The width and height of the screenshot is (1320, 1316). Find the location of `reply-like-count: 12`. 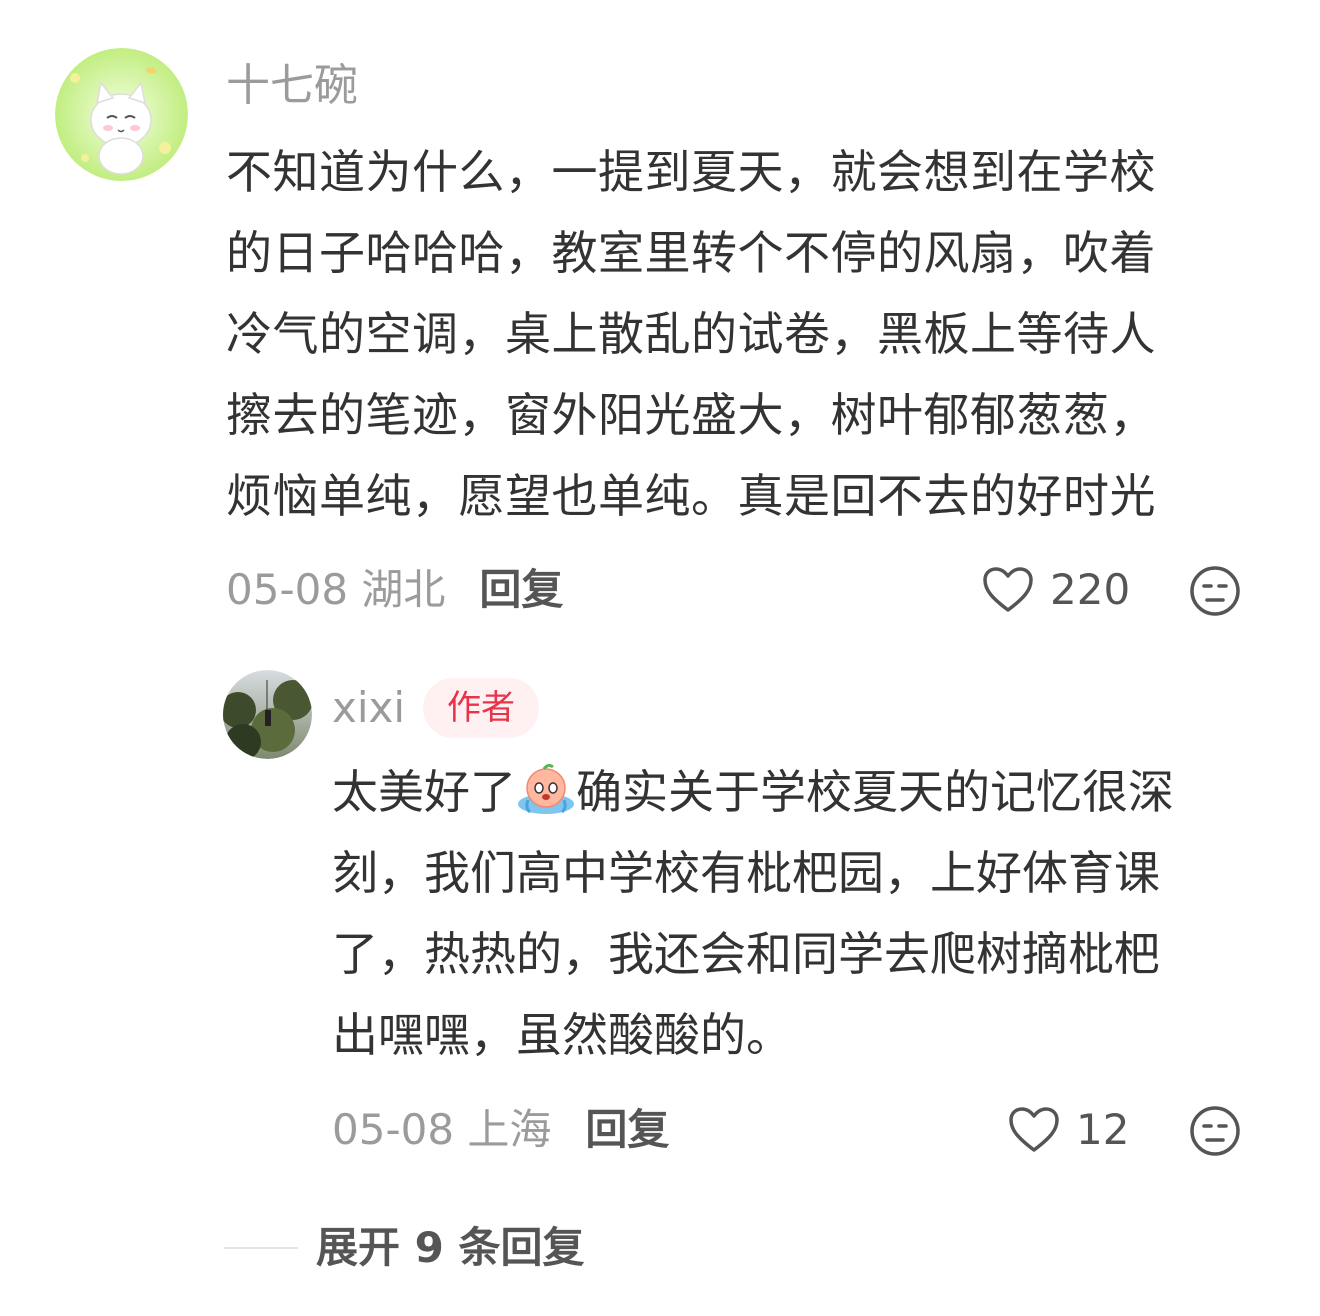

reply-like-count: 12 is located at coordinates (1103, 1129).